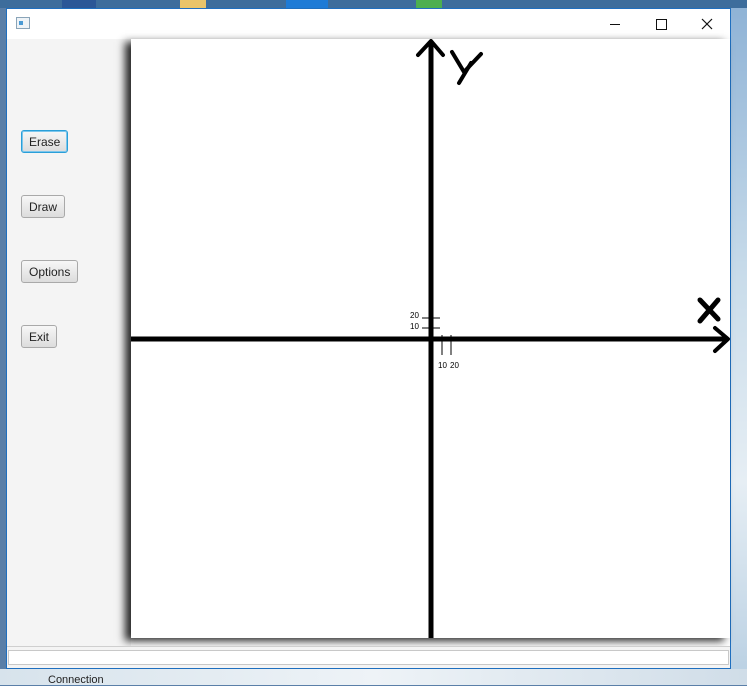 The width and height of the screenshot is (747, 686). What do you see at coordinates (368, 24) in the screenshot?
I see `title-bar` at bounding box center [368, 24].